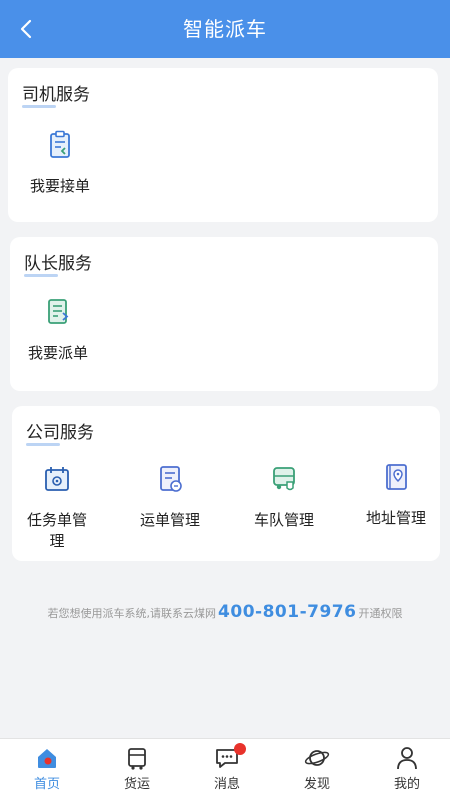 The image size is (450, 800). What do you see at coordinates (283, 520) in the screenshot?
I see `fleet-management-label: 车队管理` at bounding box center [283, 520].